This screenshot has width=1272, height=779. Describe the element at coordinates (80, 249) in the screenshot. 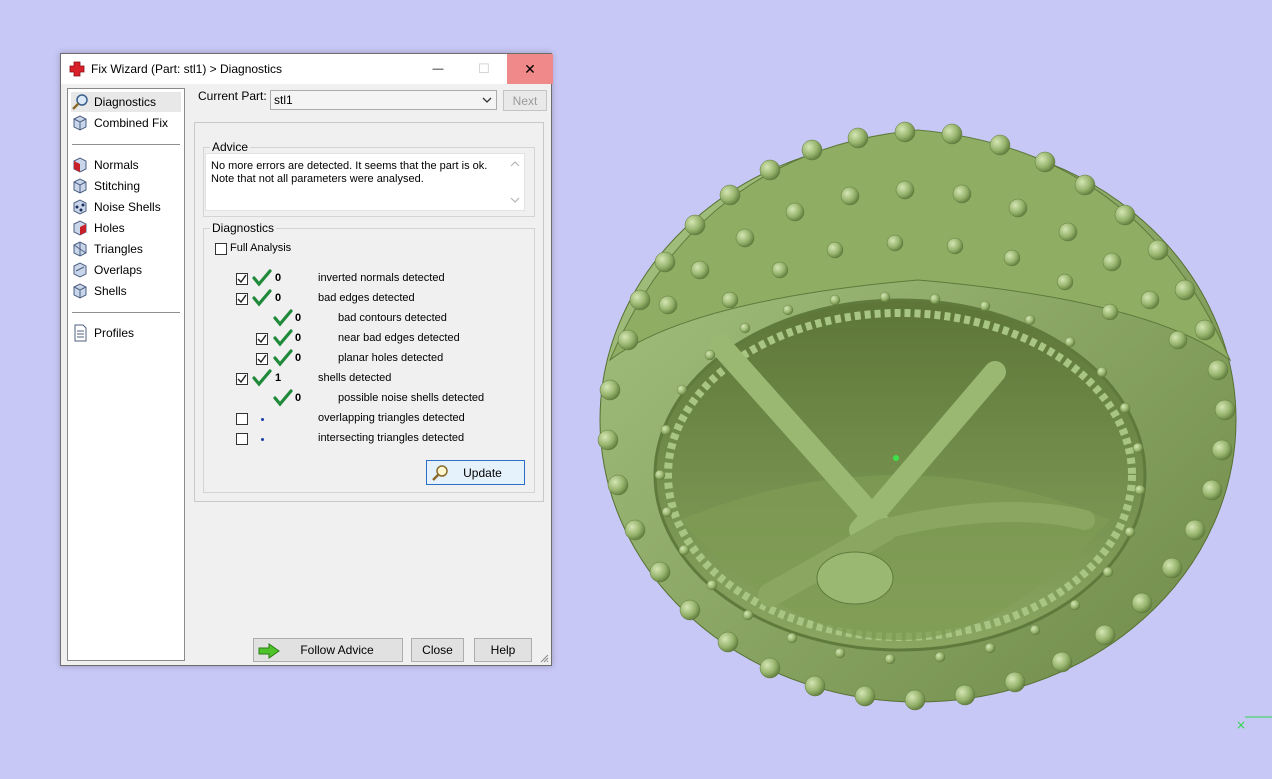

I see `triangles-icon` at that location.